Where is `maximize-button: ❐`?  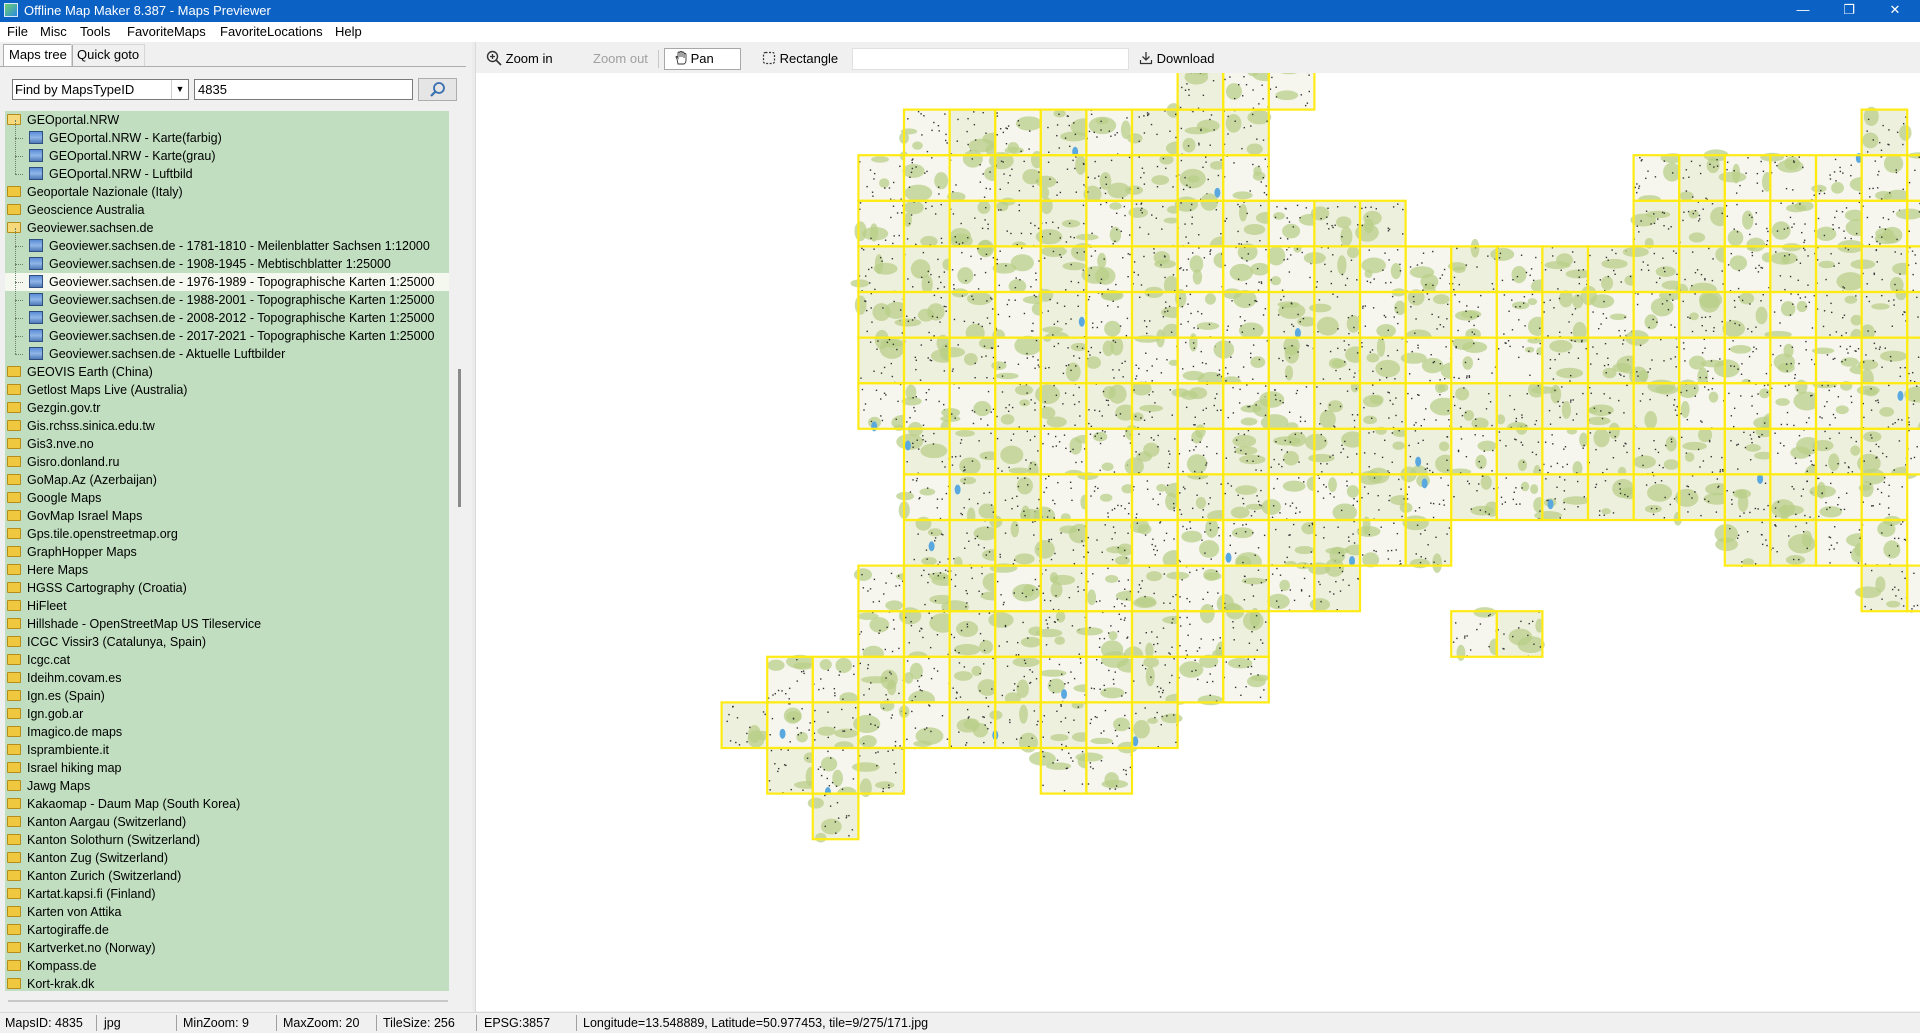
maximize-button: ❐ is located at coordinates (1849, 11).